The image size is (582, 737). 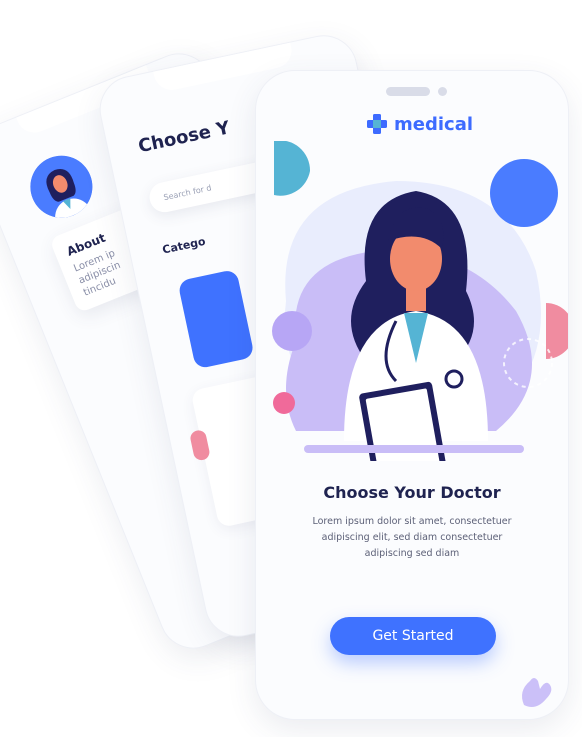 What do you see at coordinates (413, 636) in the screenshot?
I see `get-started-button: Get Started` at bounding box center [413, 636].